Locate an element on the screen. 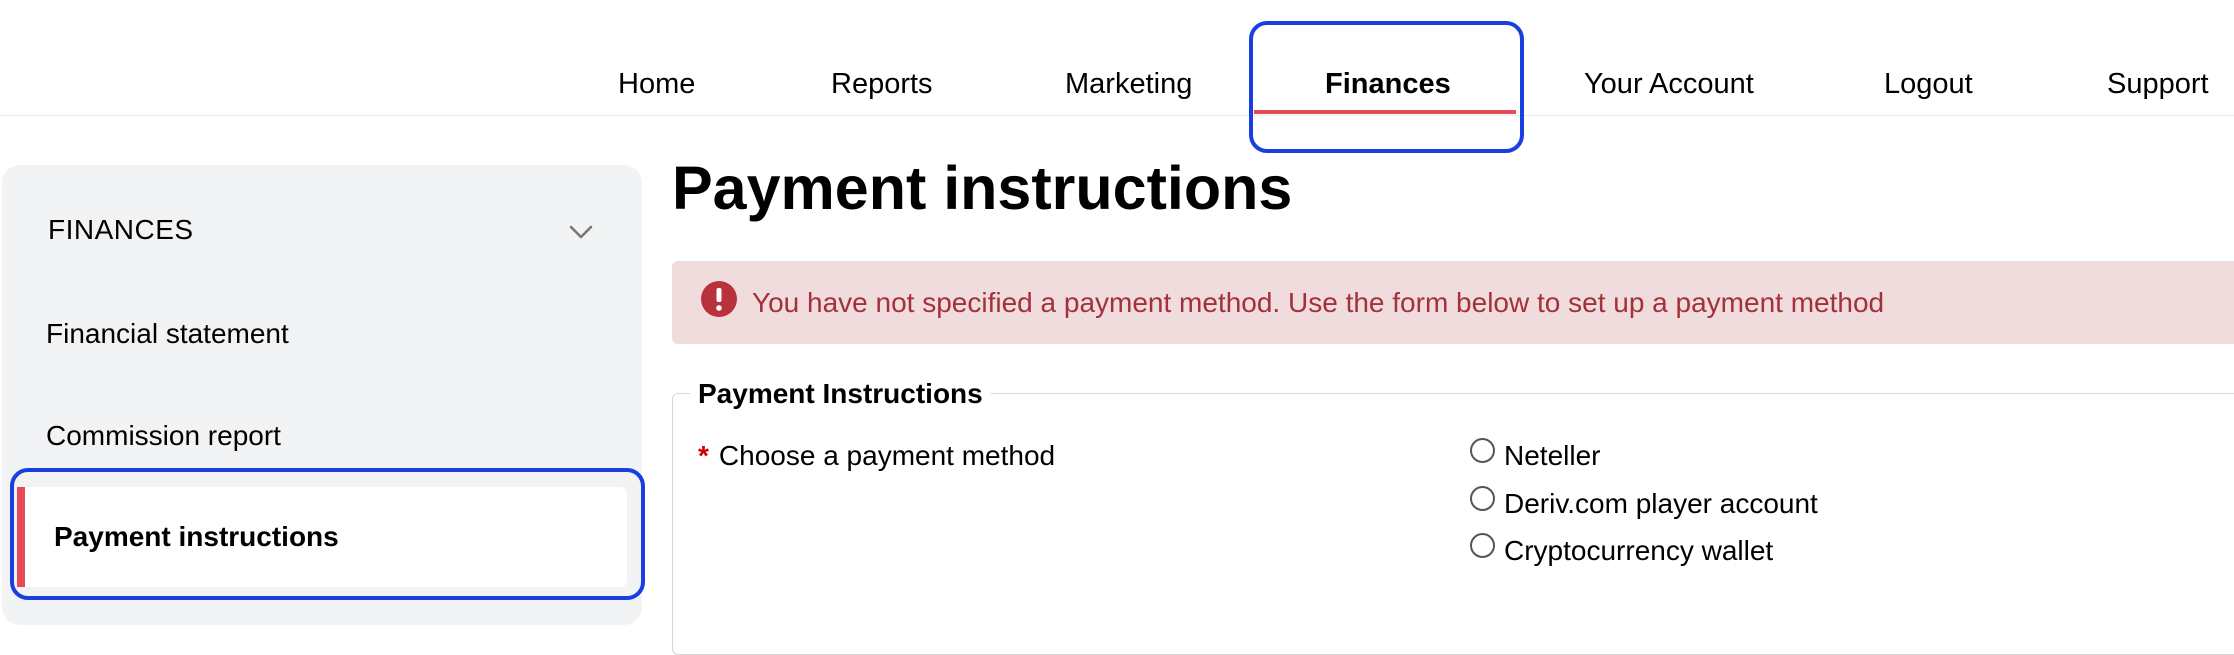 The height and width of the screenshot is (655, 2234). sidebar-section-title: FINANCES is located at coordinates (121, 229).